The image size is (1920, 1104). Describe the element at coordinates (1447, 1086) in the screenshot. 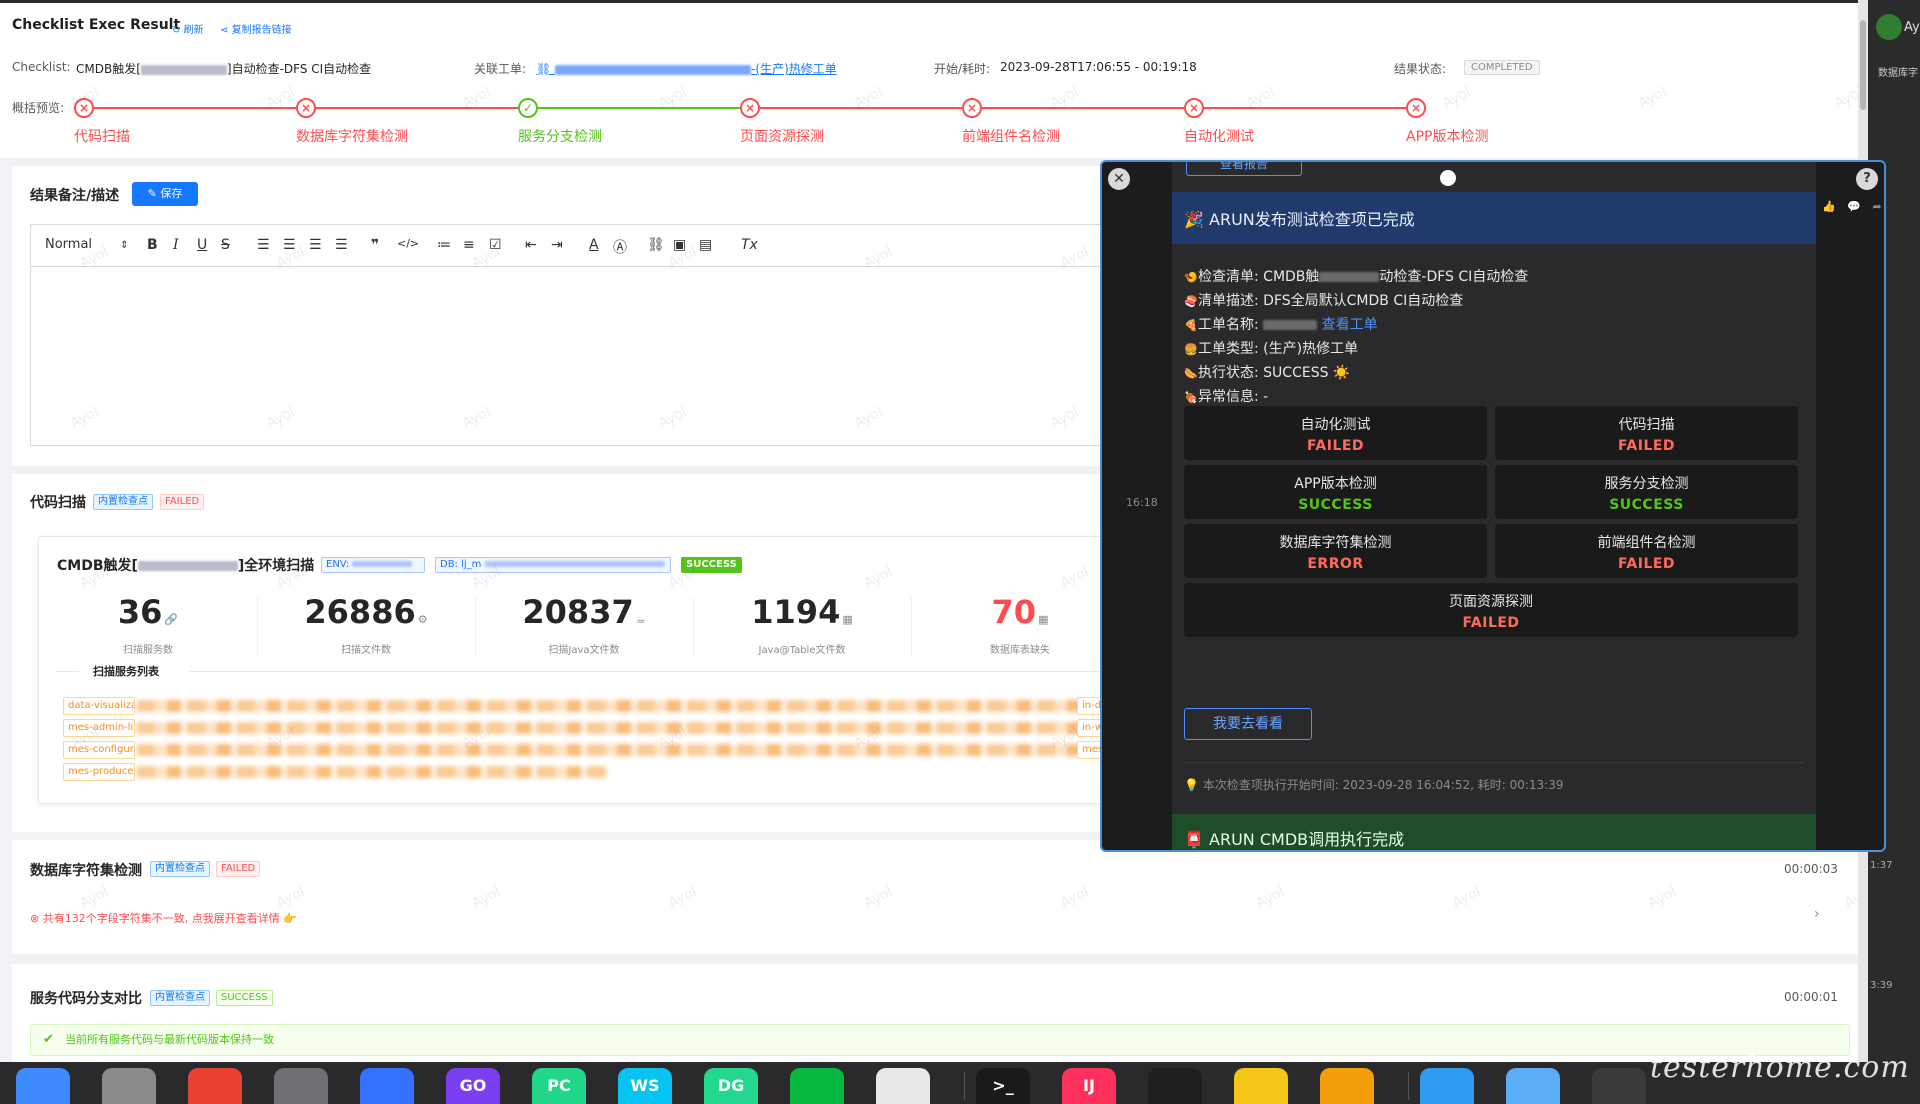

I see `folder-icon` at that location.